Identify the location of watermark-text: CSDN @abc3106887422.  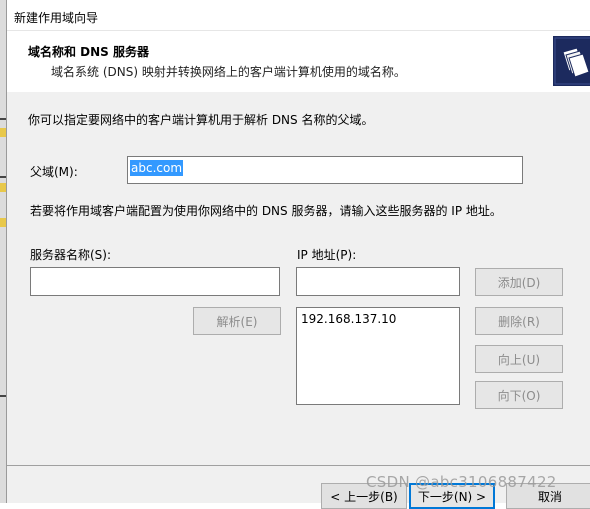
(461, 482).